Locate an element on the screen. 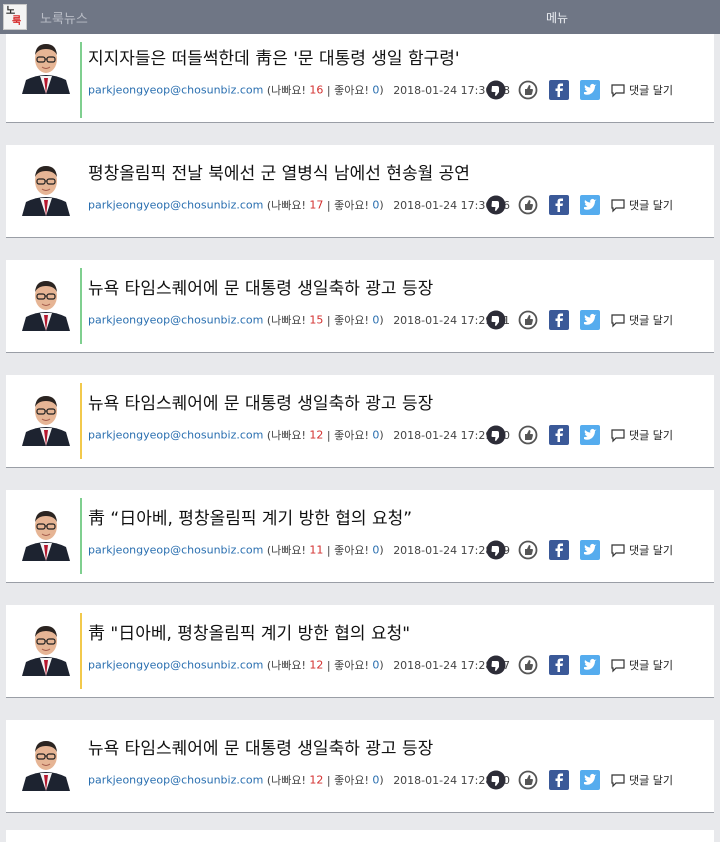 This screenshot has width=720, height=842. site-logo: 노 룩 is located at coordinates (15, 17).